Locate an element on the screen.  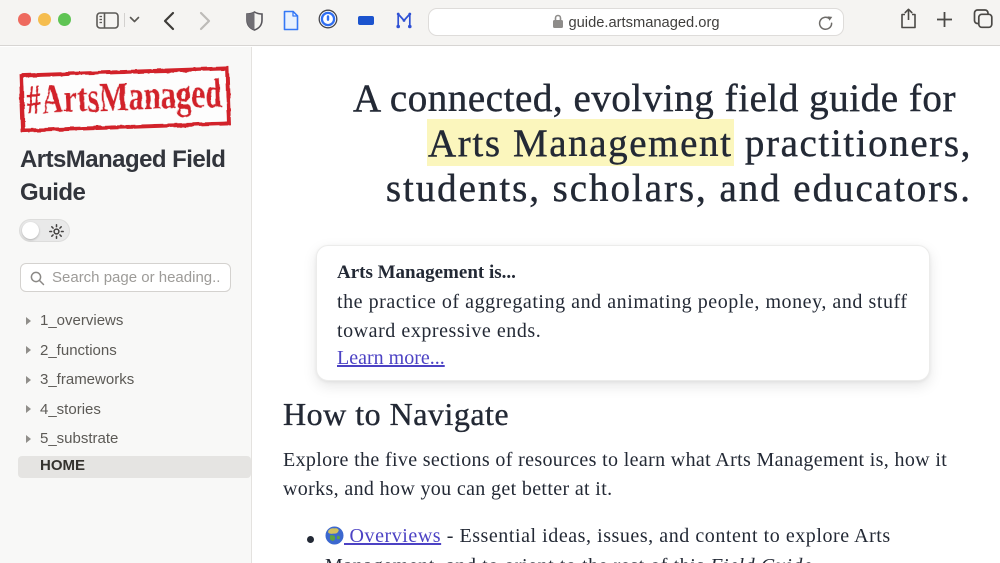
svg-text: #ArtsManaged is located at coordinates (124, 96).